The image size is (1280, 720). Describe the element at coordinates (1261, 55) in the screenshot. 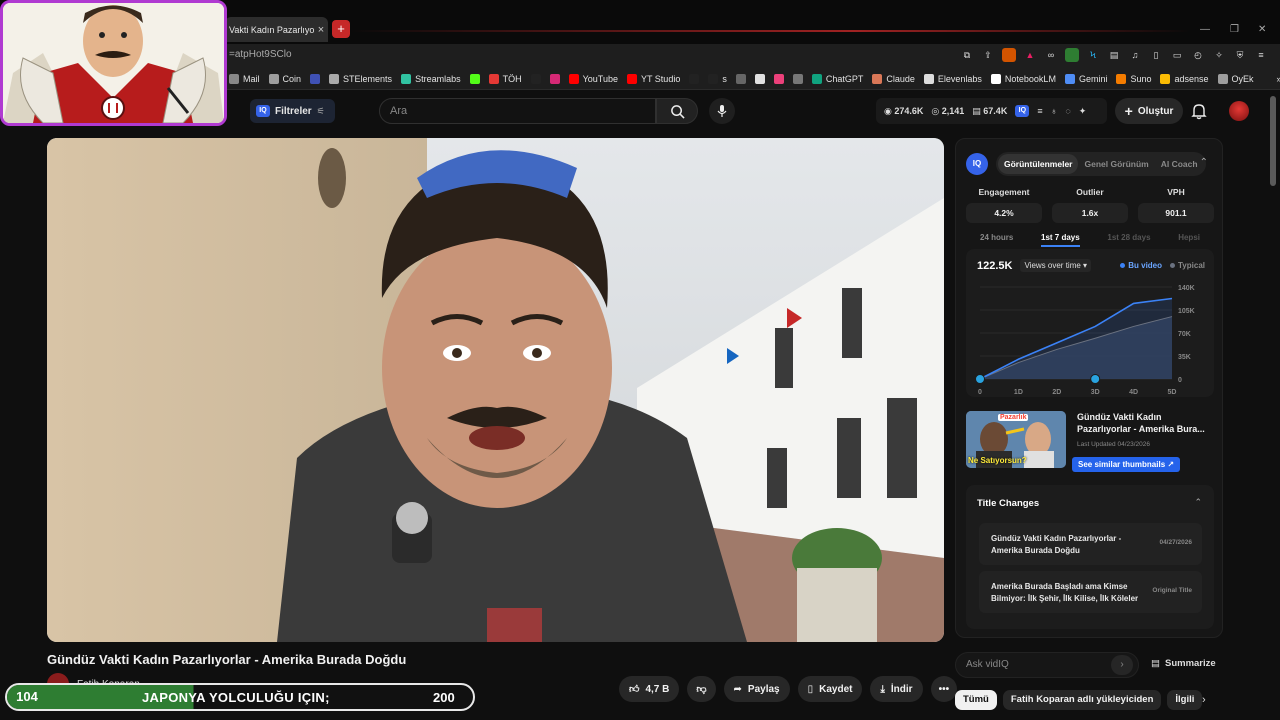

I see `menu-icon: ≡` at that location.